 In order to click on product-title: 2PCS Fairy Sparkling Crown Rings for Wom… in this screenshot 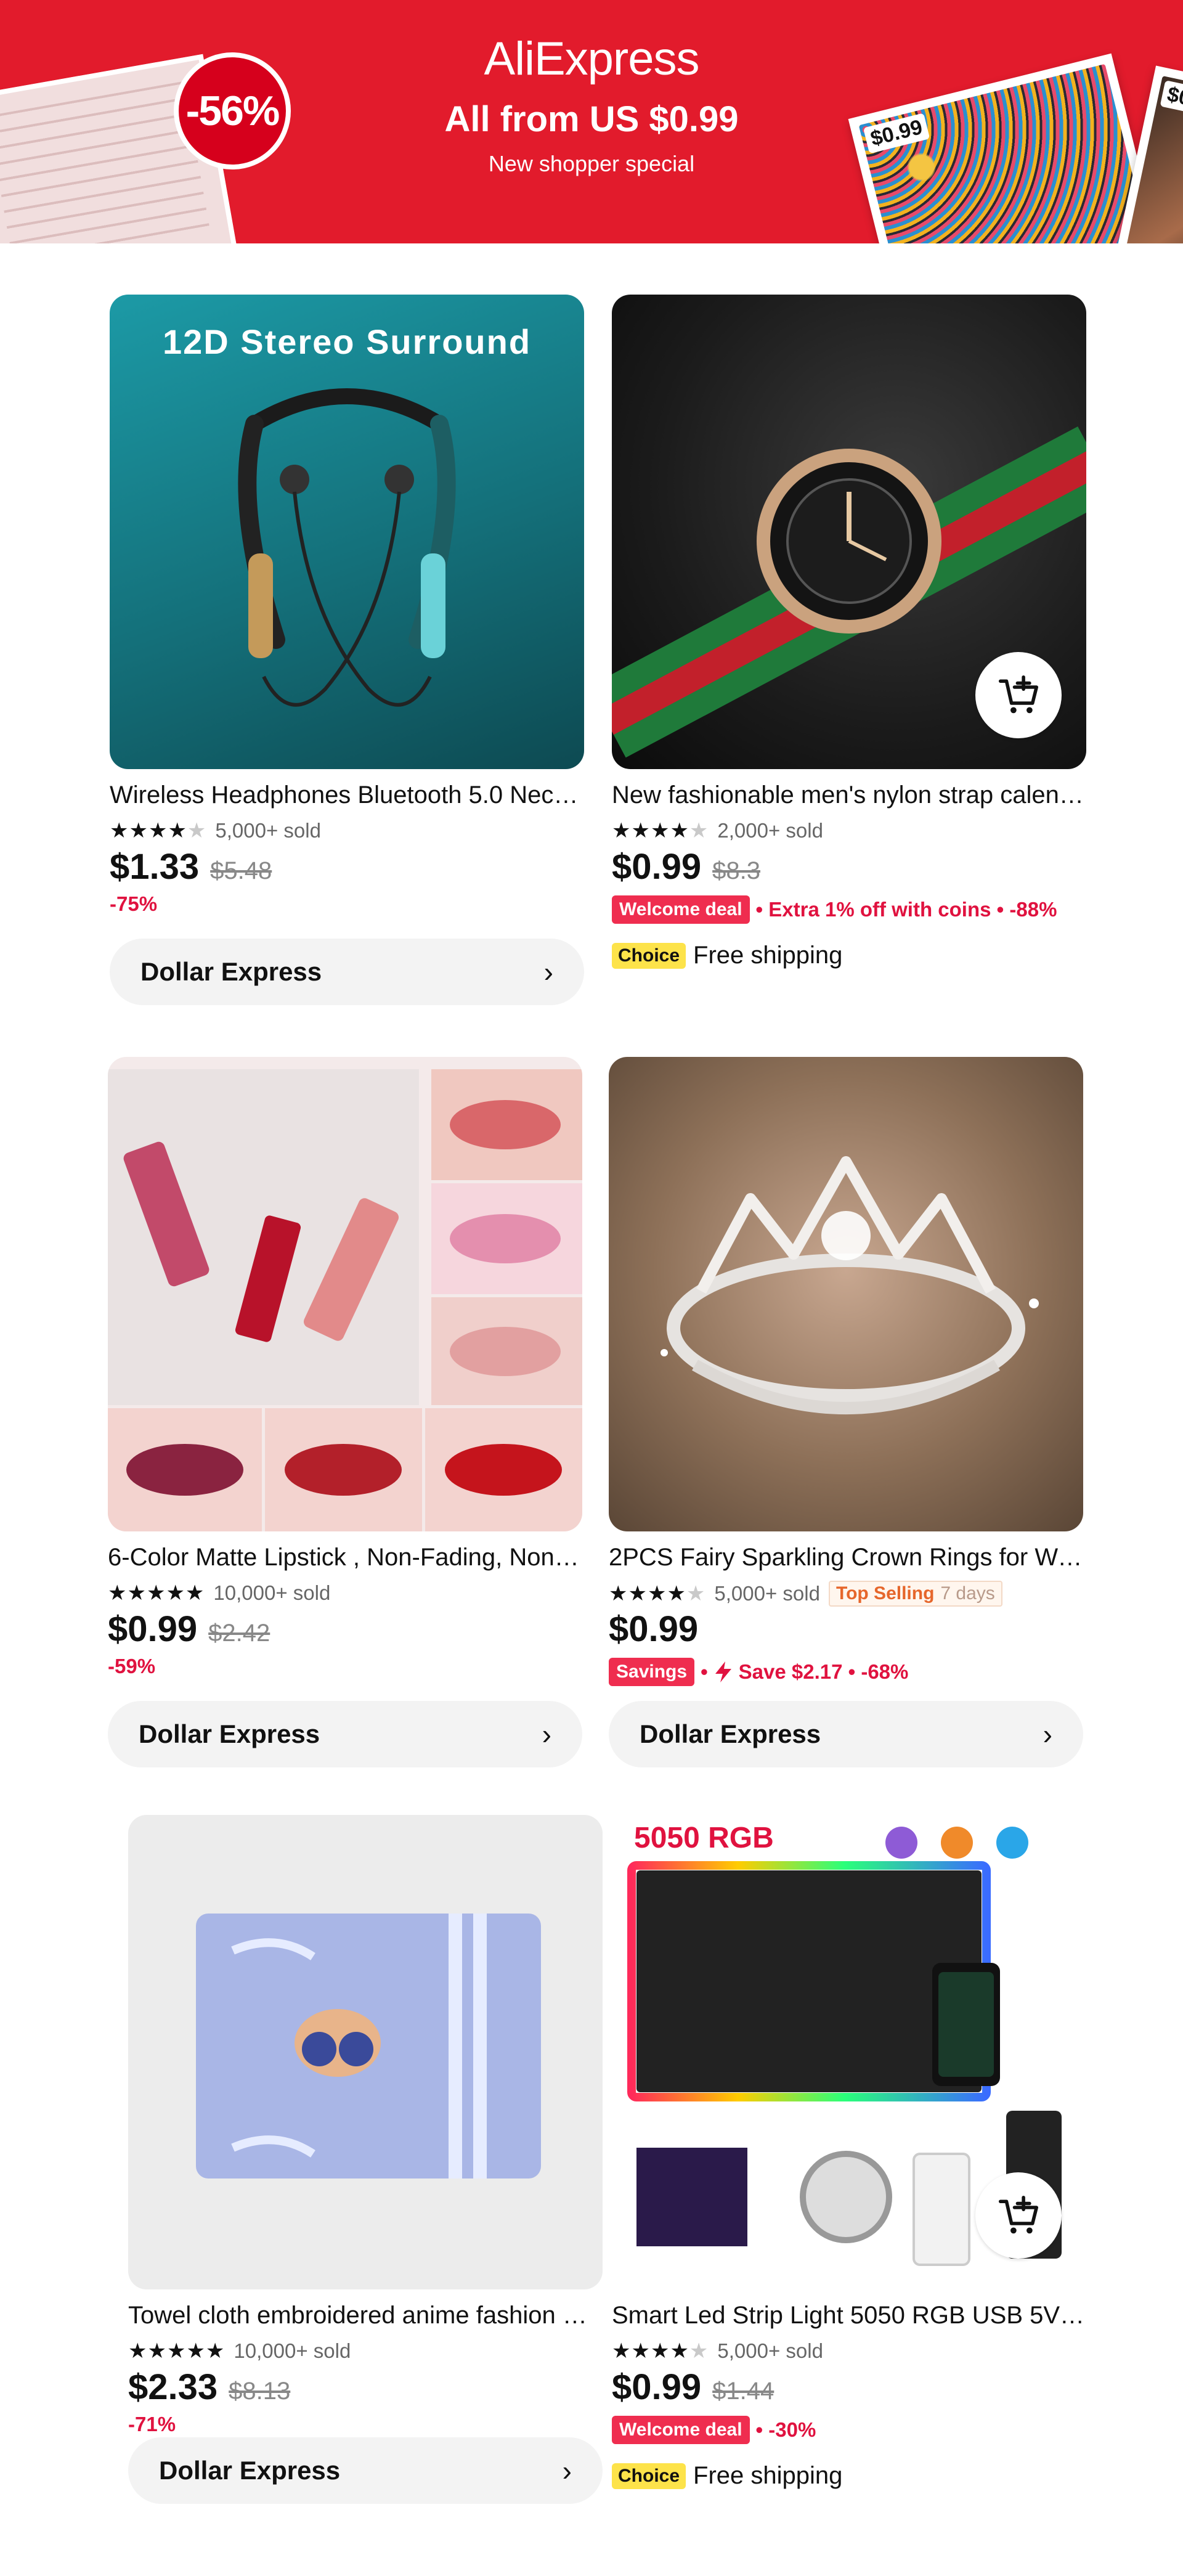, I will do `click(846, 1557)`.